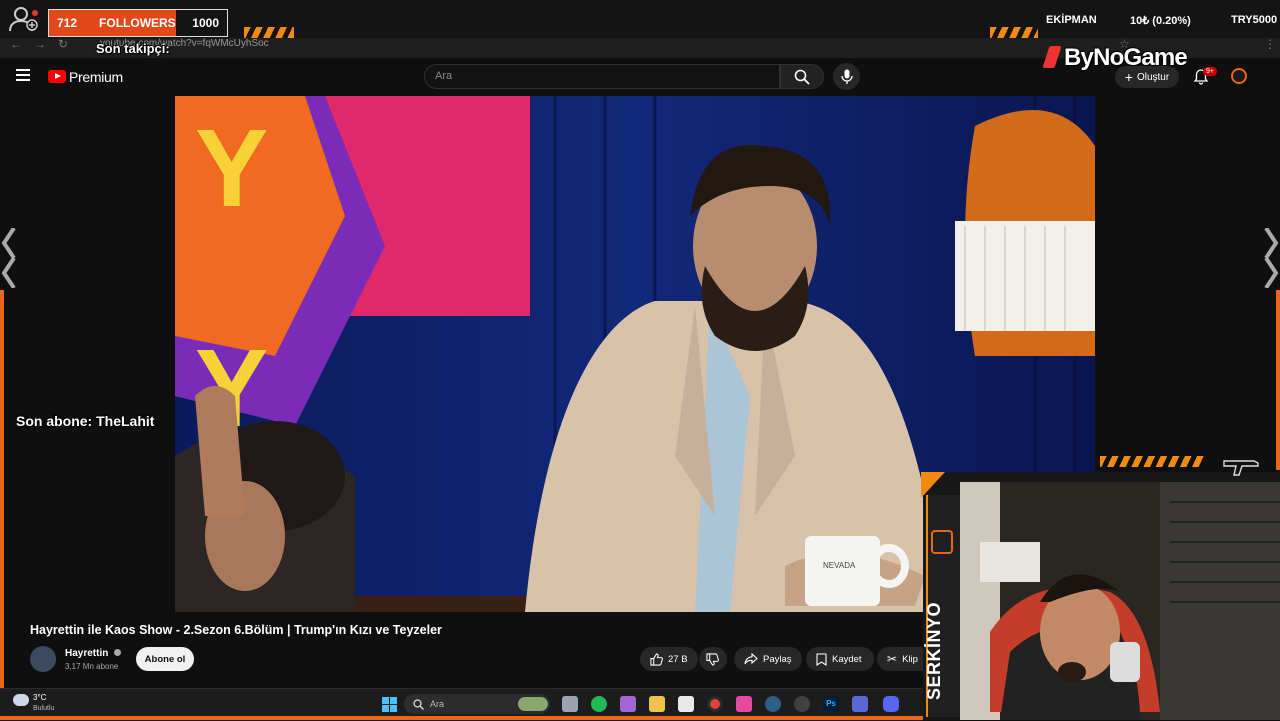 The height and width of the screenshot is (721, 1280). What do you see at coordinates (1254, 20) in the screenshot?
I see `stat-goal: TRY5000` at bounding box center [1254, 20].